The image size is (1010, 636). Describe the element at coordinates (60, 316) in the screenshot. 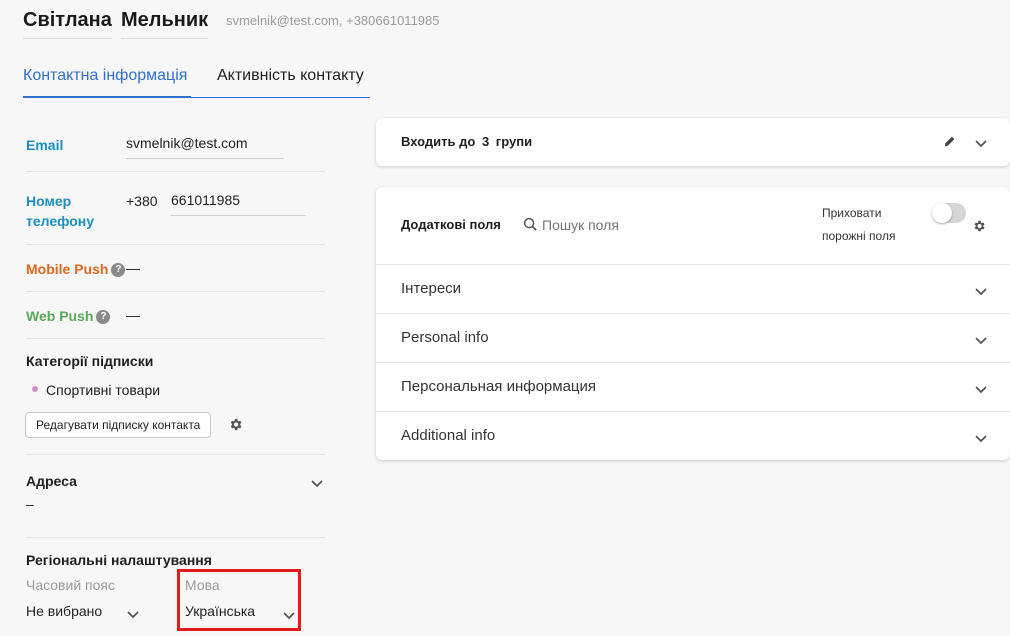

I see `web-push-label-text: Web Push` at that location.